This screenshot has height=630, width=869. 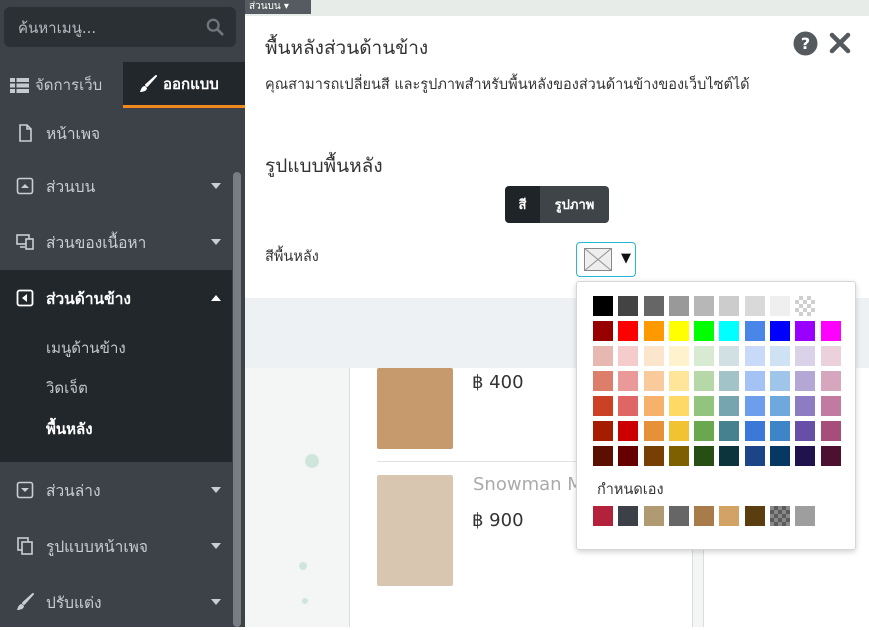 What do you see at coordinates (237, 399) in the screenshot?
I see `sidebar-scrollbar` at bounding box center [237, 399].